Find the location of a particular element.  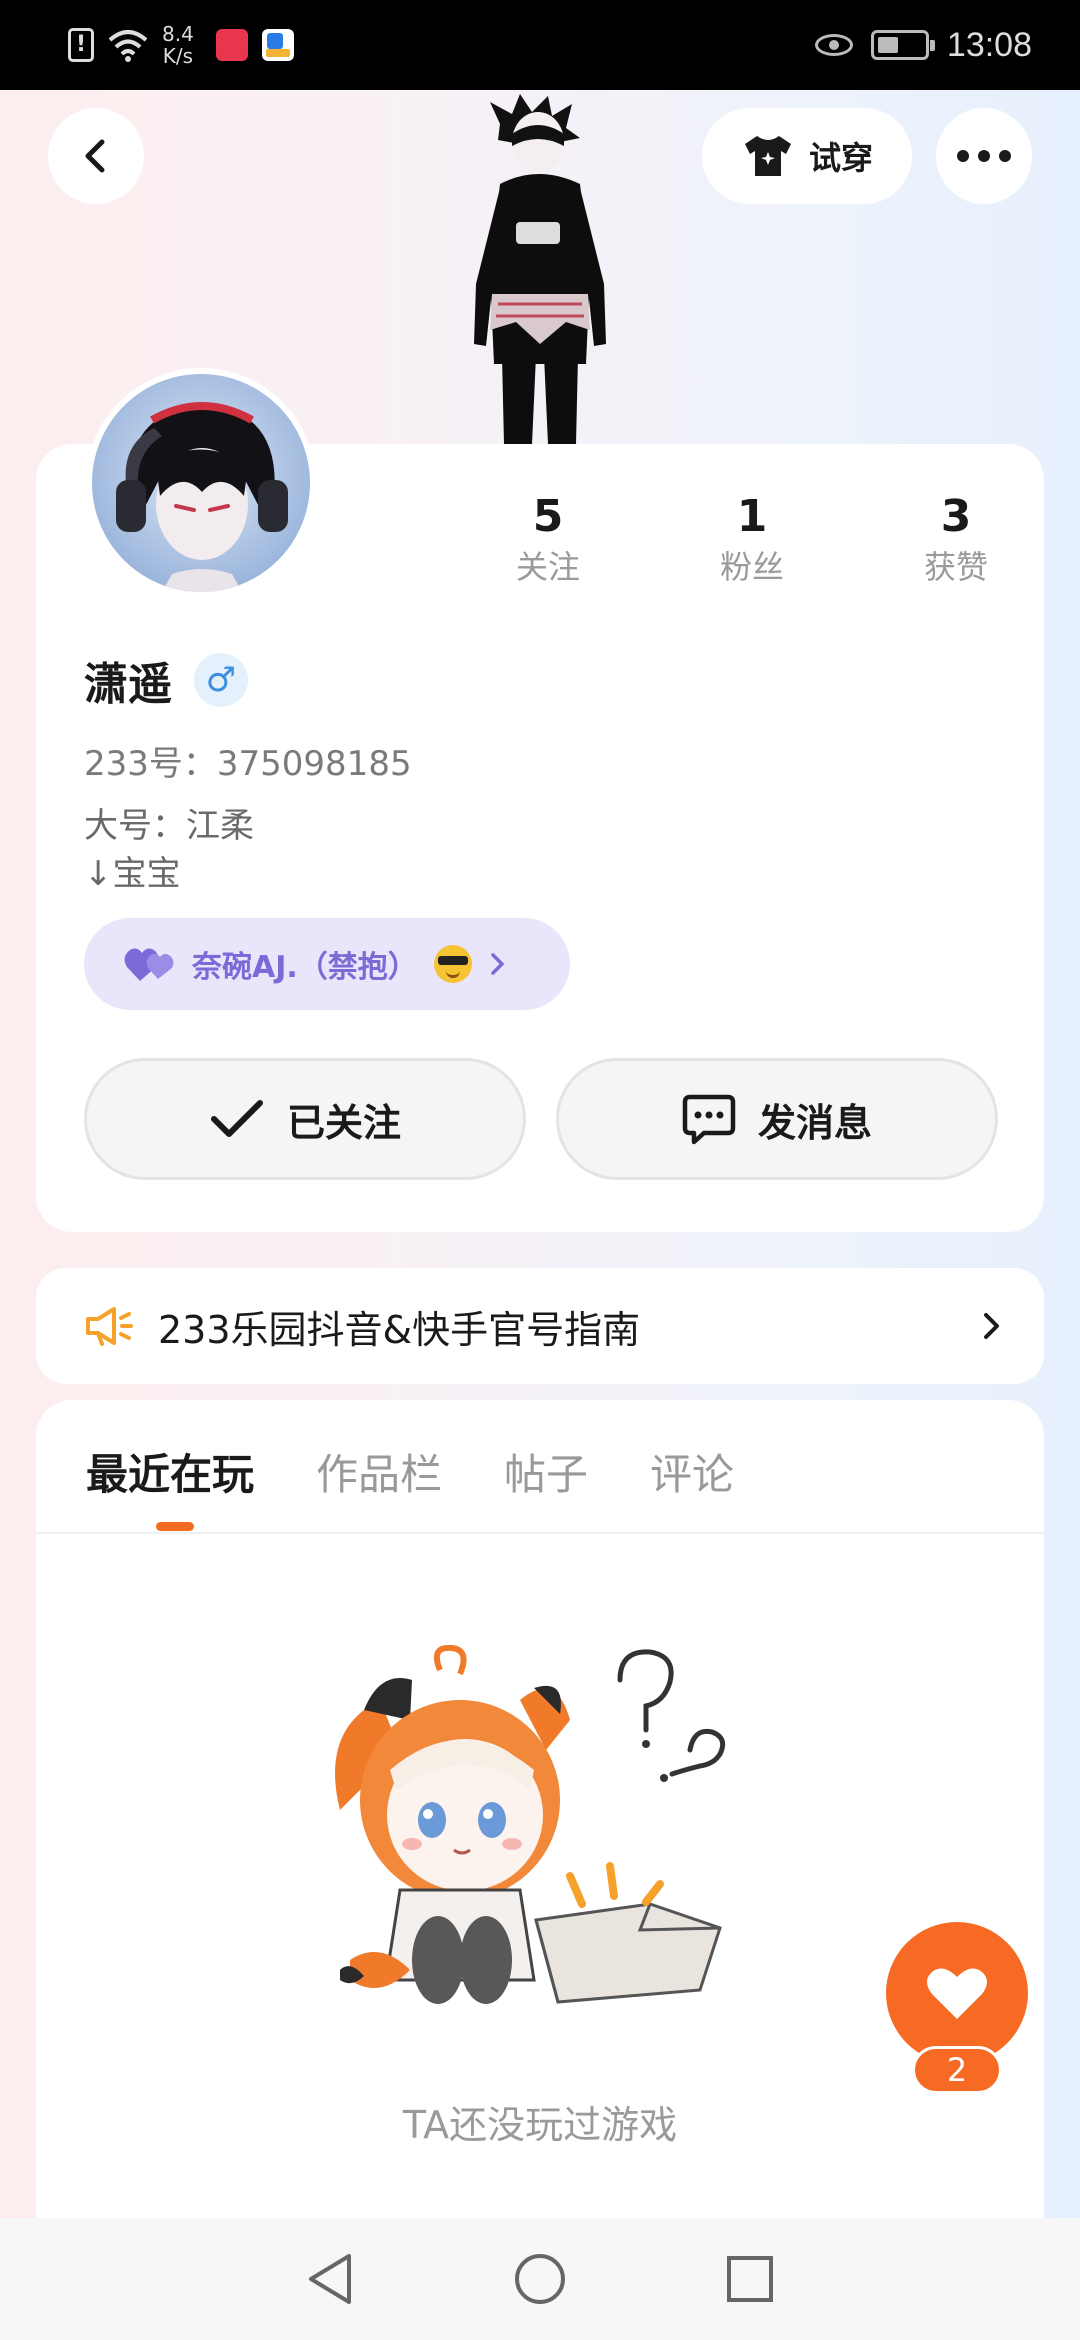

message-label: 发消息 is located at coordinates (814, 1122).